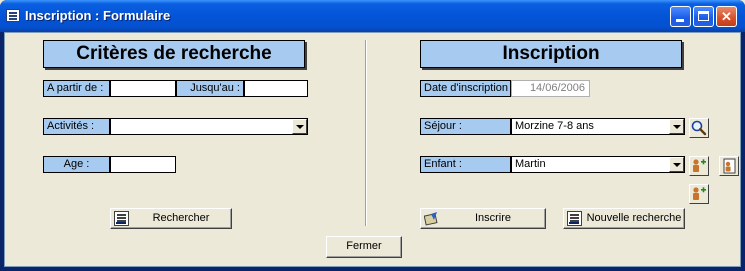  I want to click on close-window-button: ✕, so click(726, 16).